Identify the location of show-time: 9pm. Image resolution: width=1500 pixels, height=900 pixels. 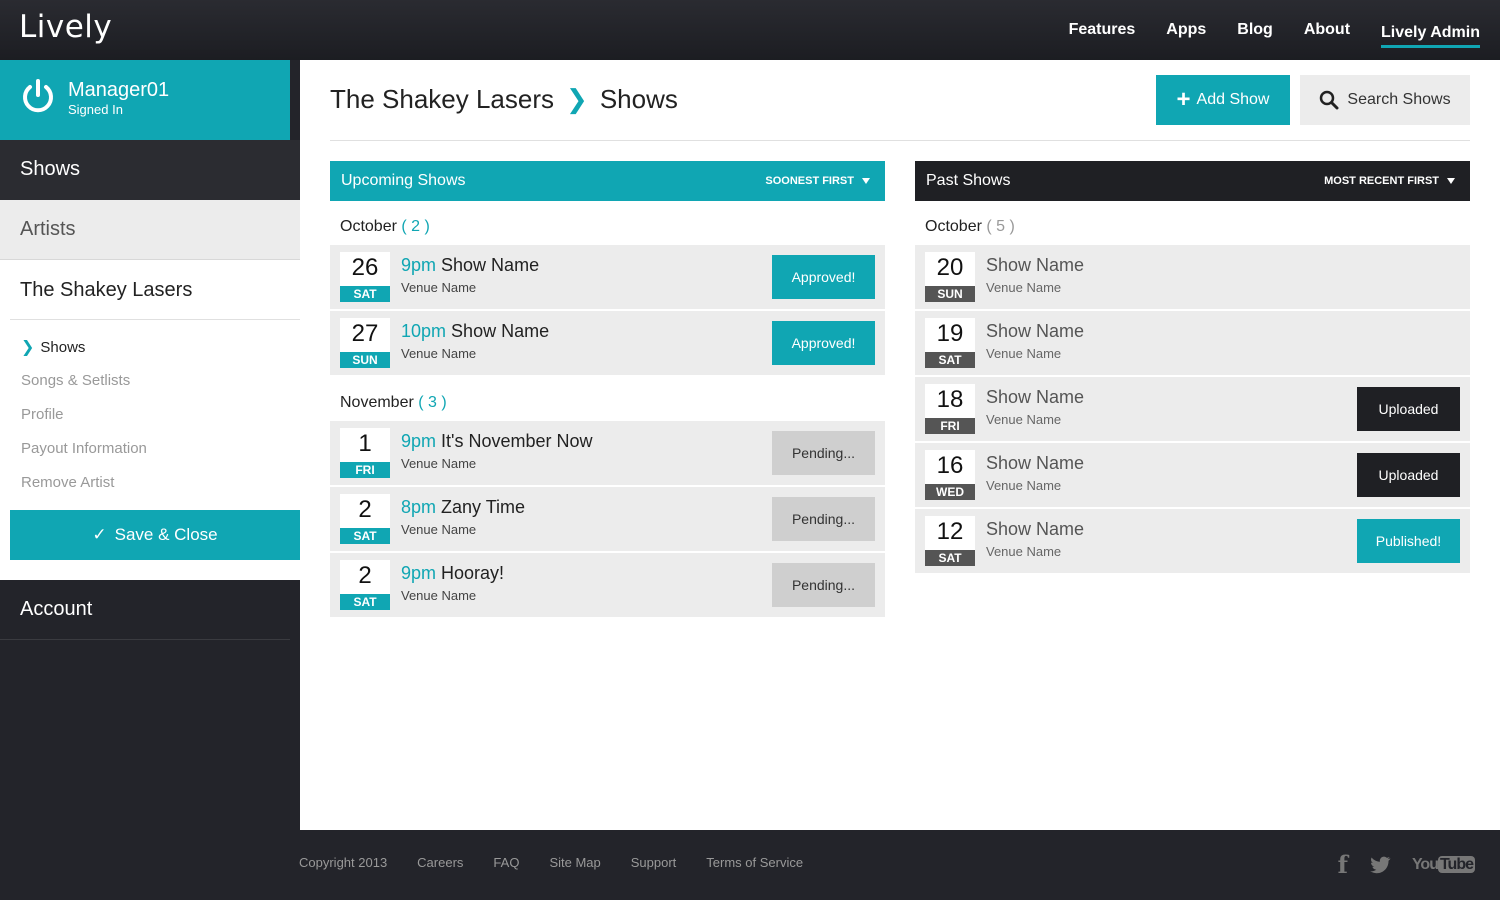
(419, 573).